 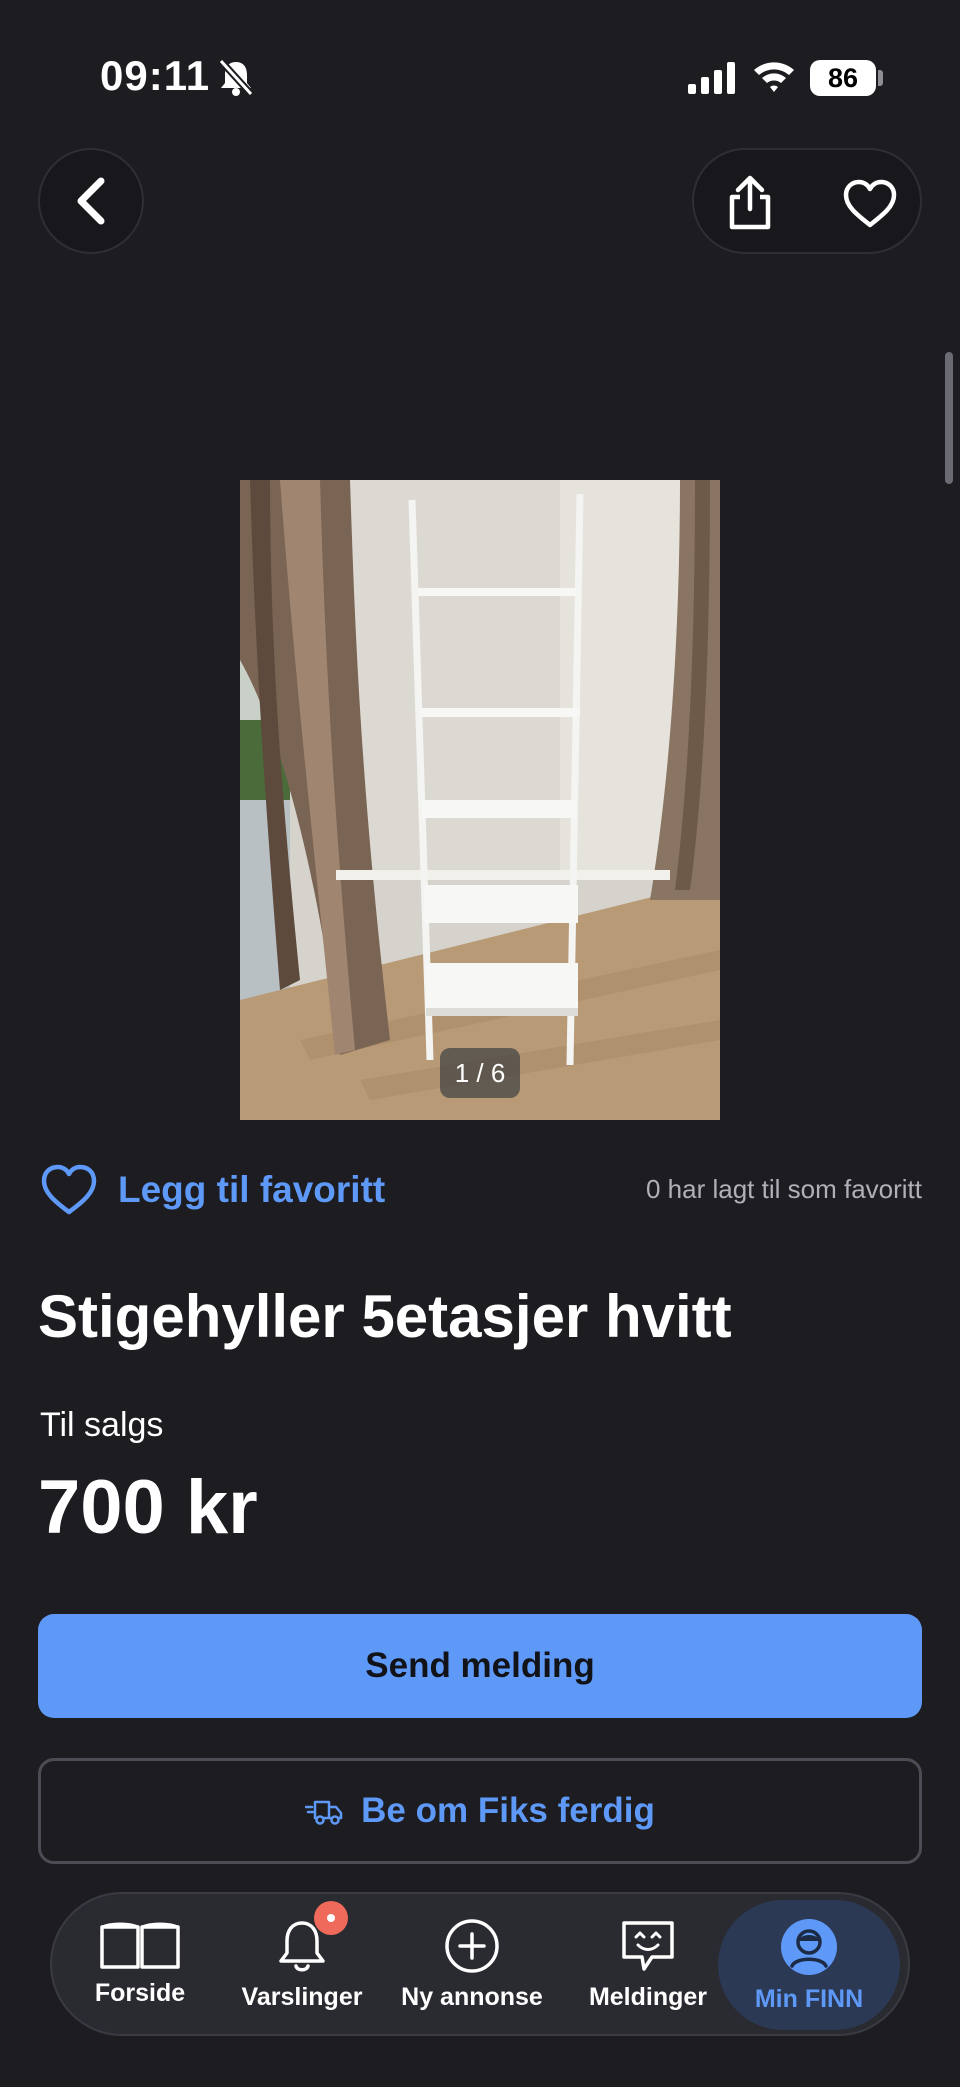 I want to click on wifi-icon, so click(x=774, y=77).